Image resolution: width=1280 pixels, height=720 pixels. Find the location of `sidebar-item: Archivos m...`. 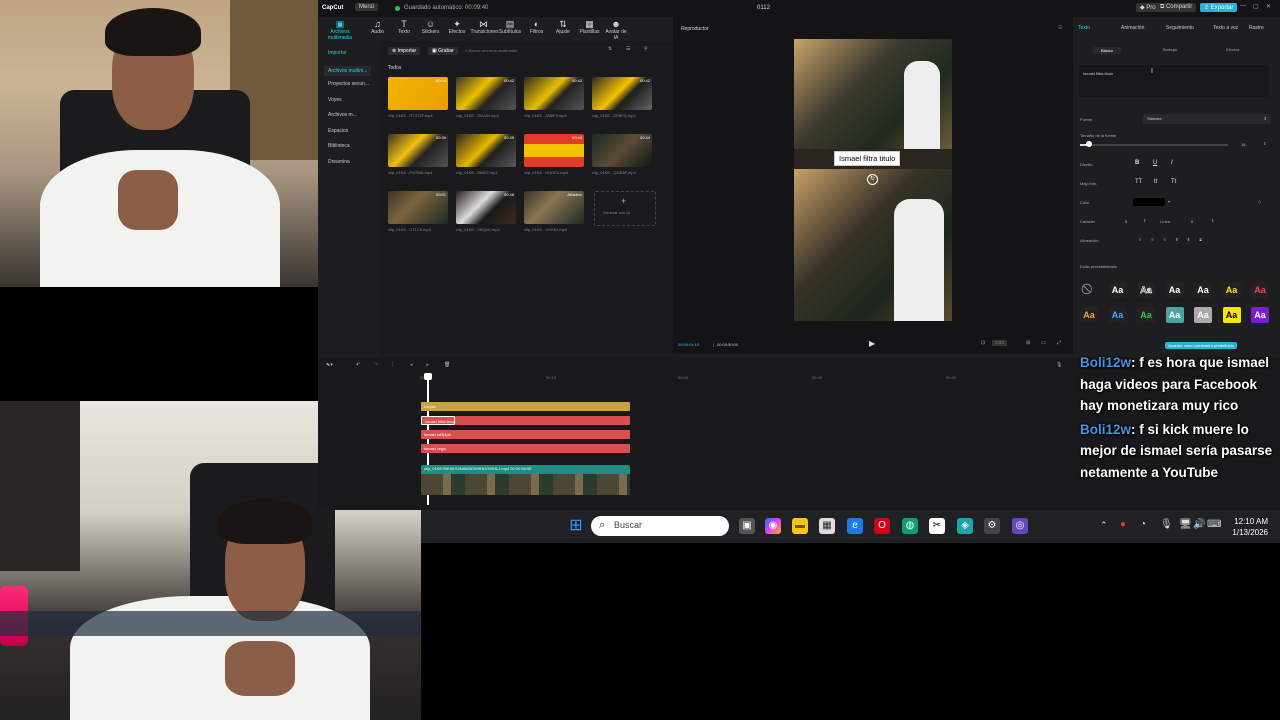

sidebar-item: Archivos m... is located at coordinates (342, 115).